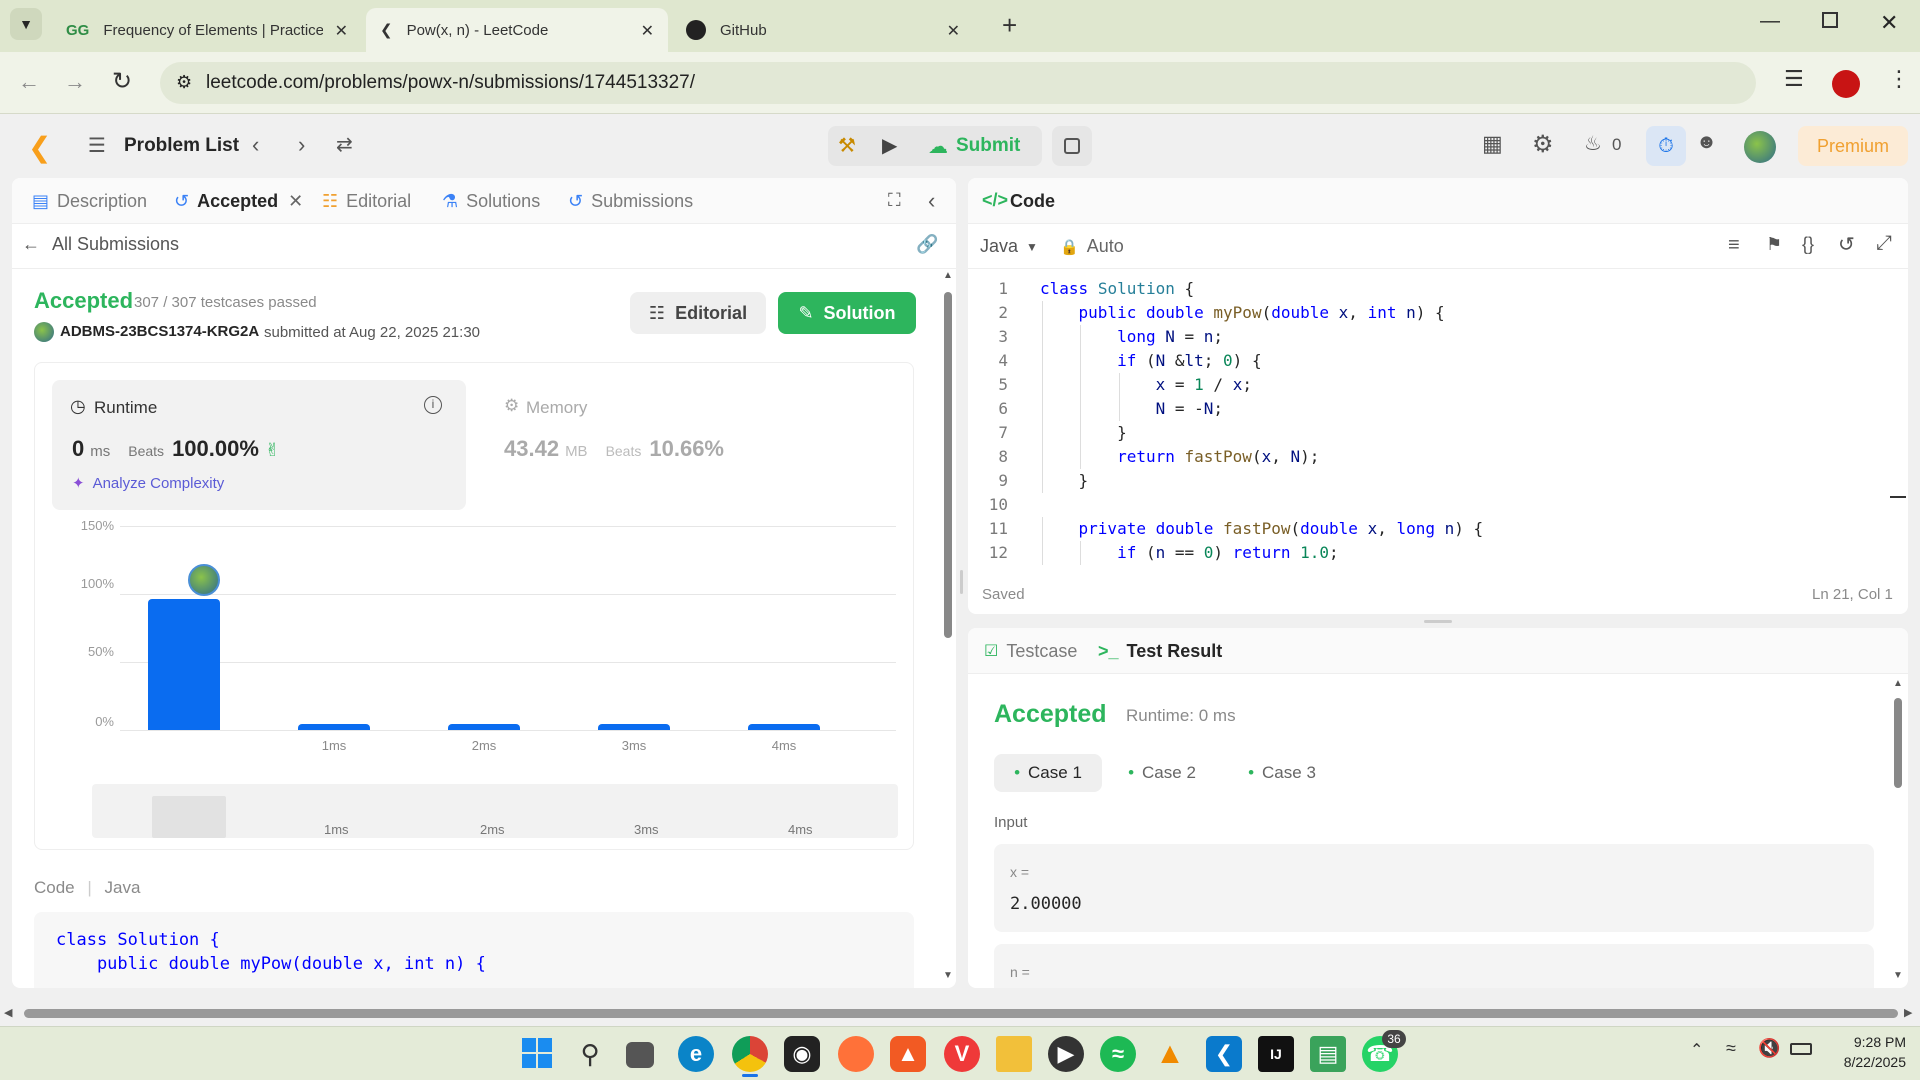  Describe the element at coordinates (301, 145) in the screenshot. I see `next-problem-icon: ›` at that location.